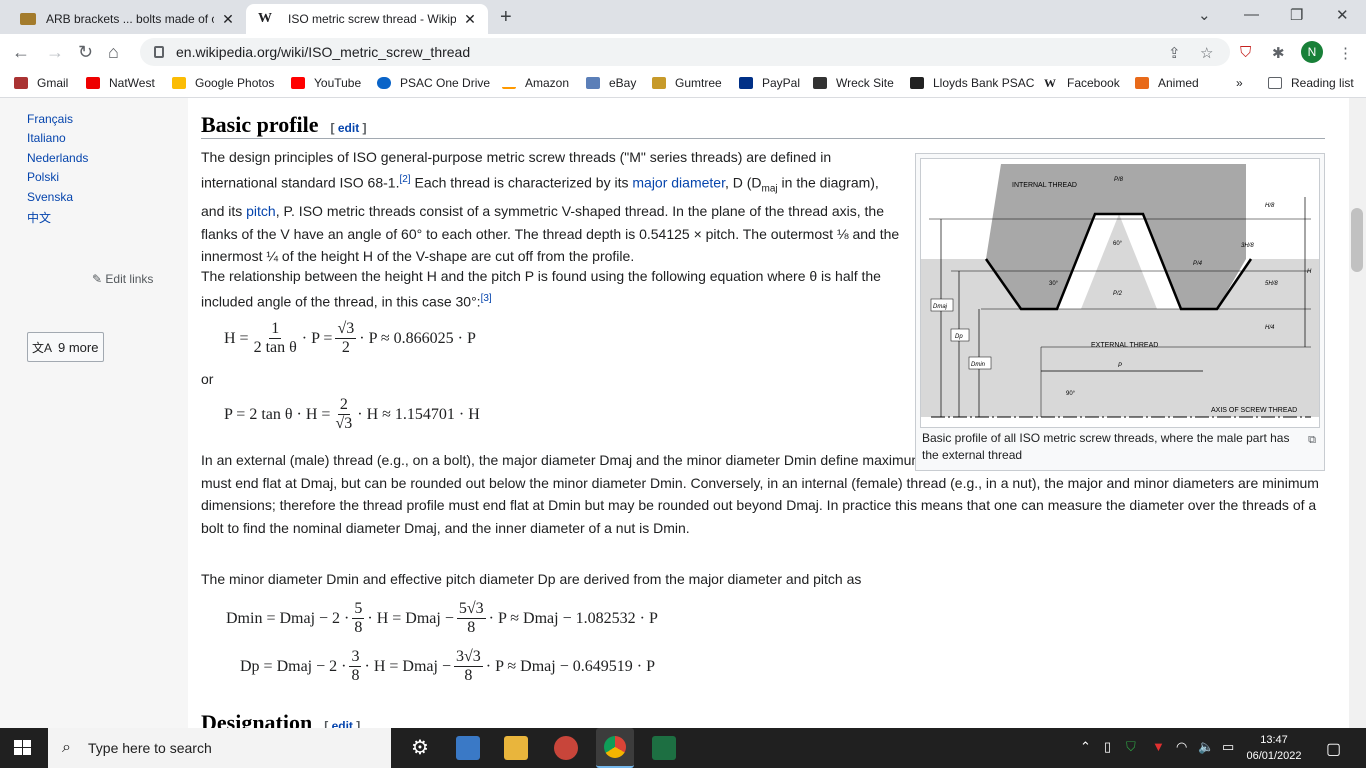  I want to click on label-external-thread: EXTERNAL THREAD, so click(1124, 345).